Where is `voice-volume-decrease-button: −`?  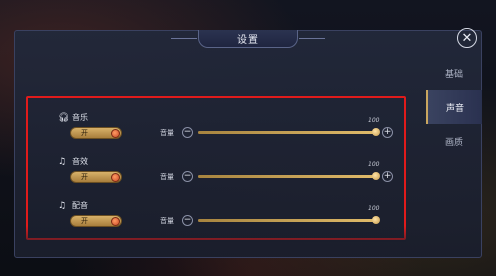
voice-volume-decrease-button: − is located at coordinates (187, 220).